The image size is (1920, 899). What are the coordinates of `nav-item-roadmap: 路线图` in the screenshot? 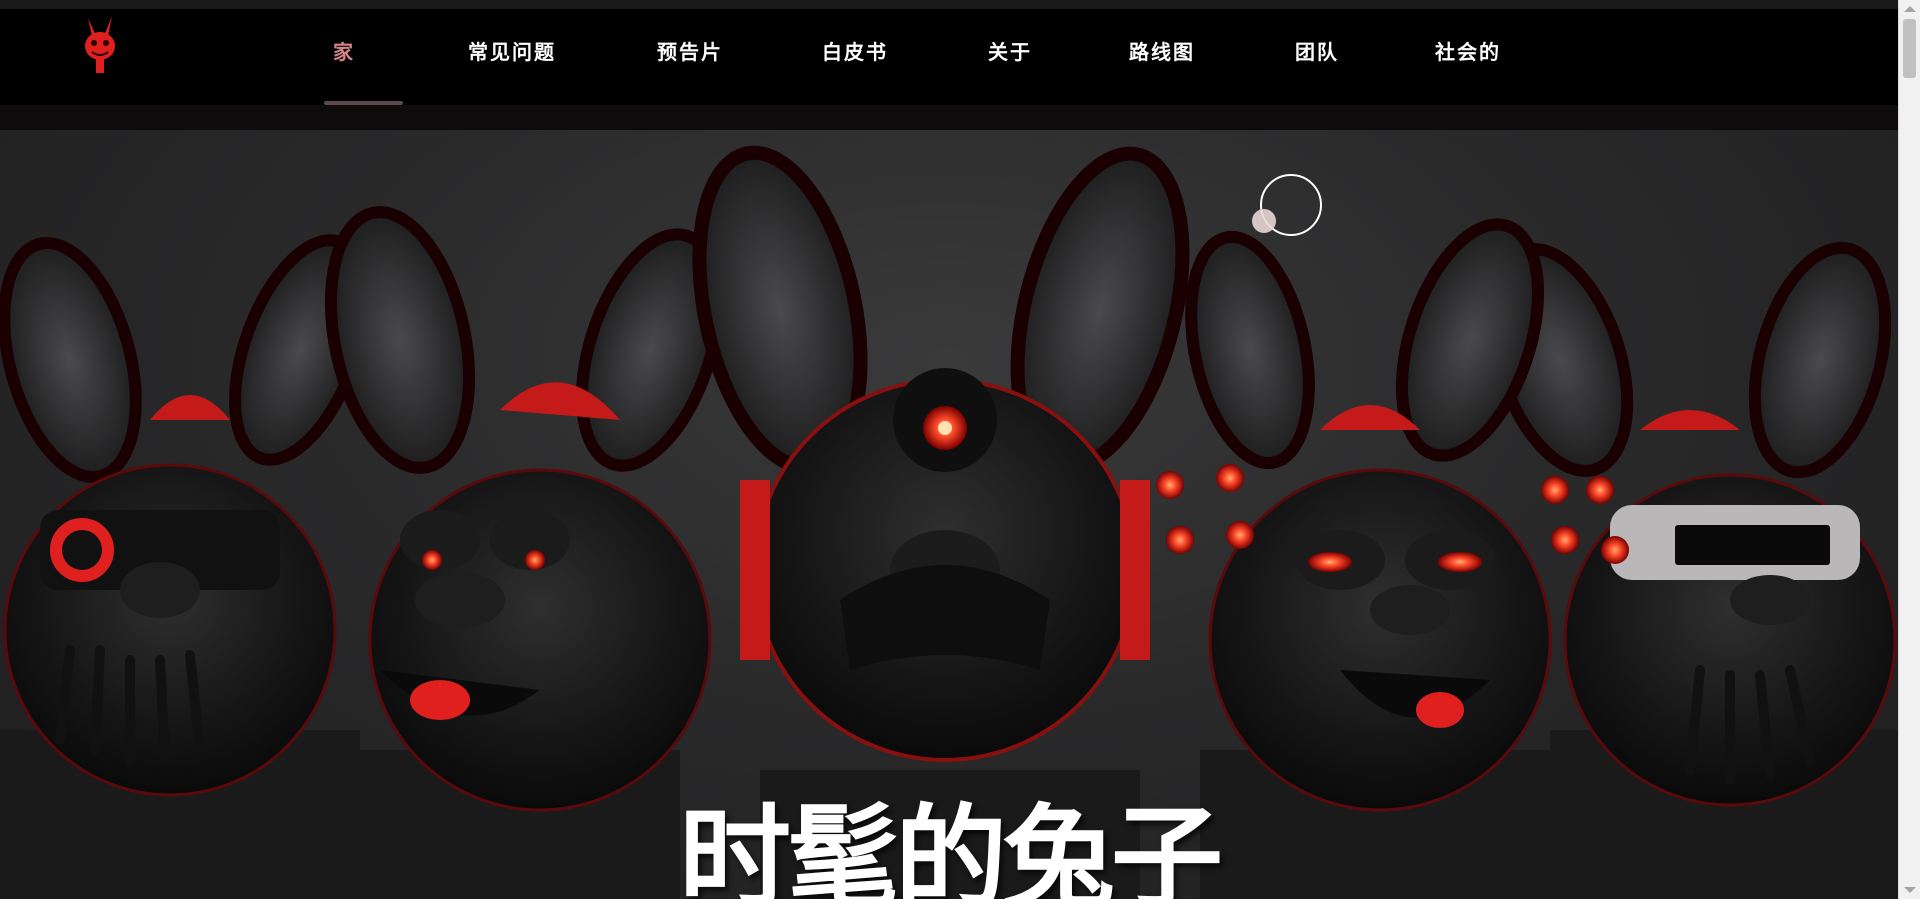 It's located at (1162, 56).